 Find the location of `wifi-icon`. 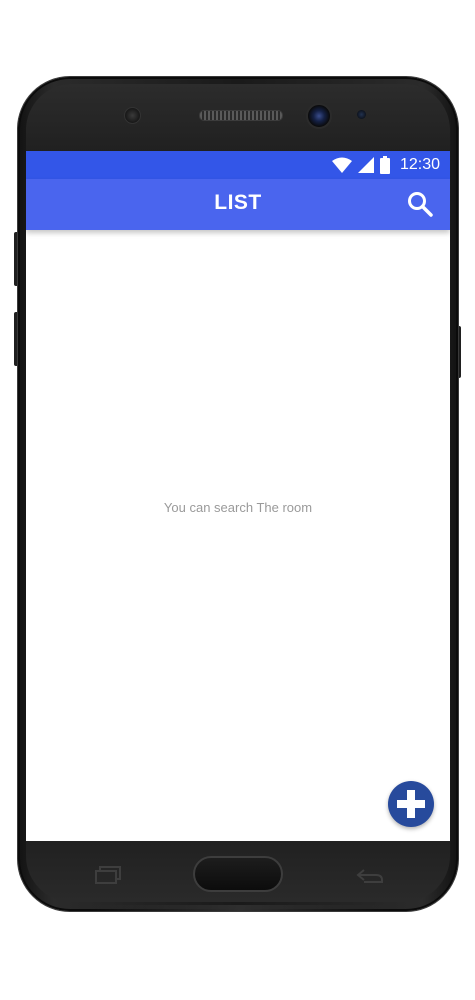

wifi-icon is located at coordinates (341, 165).